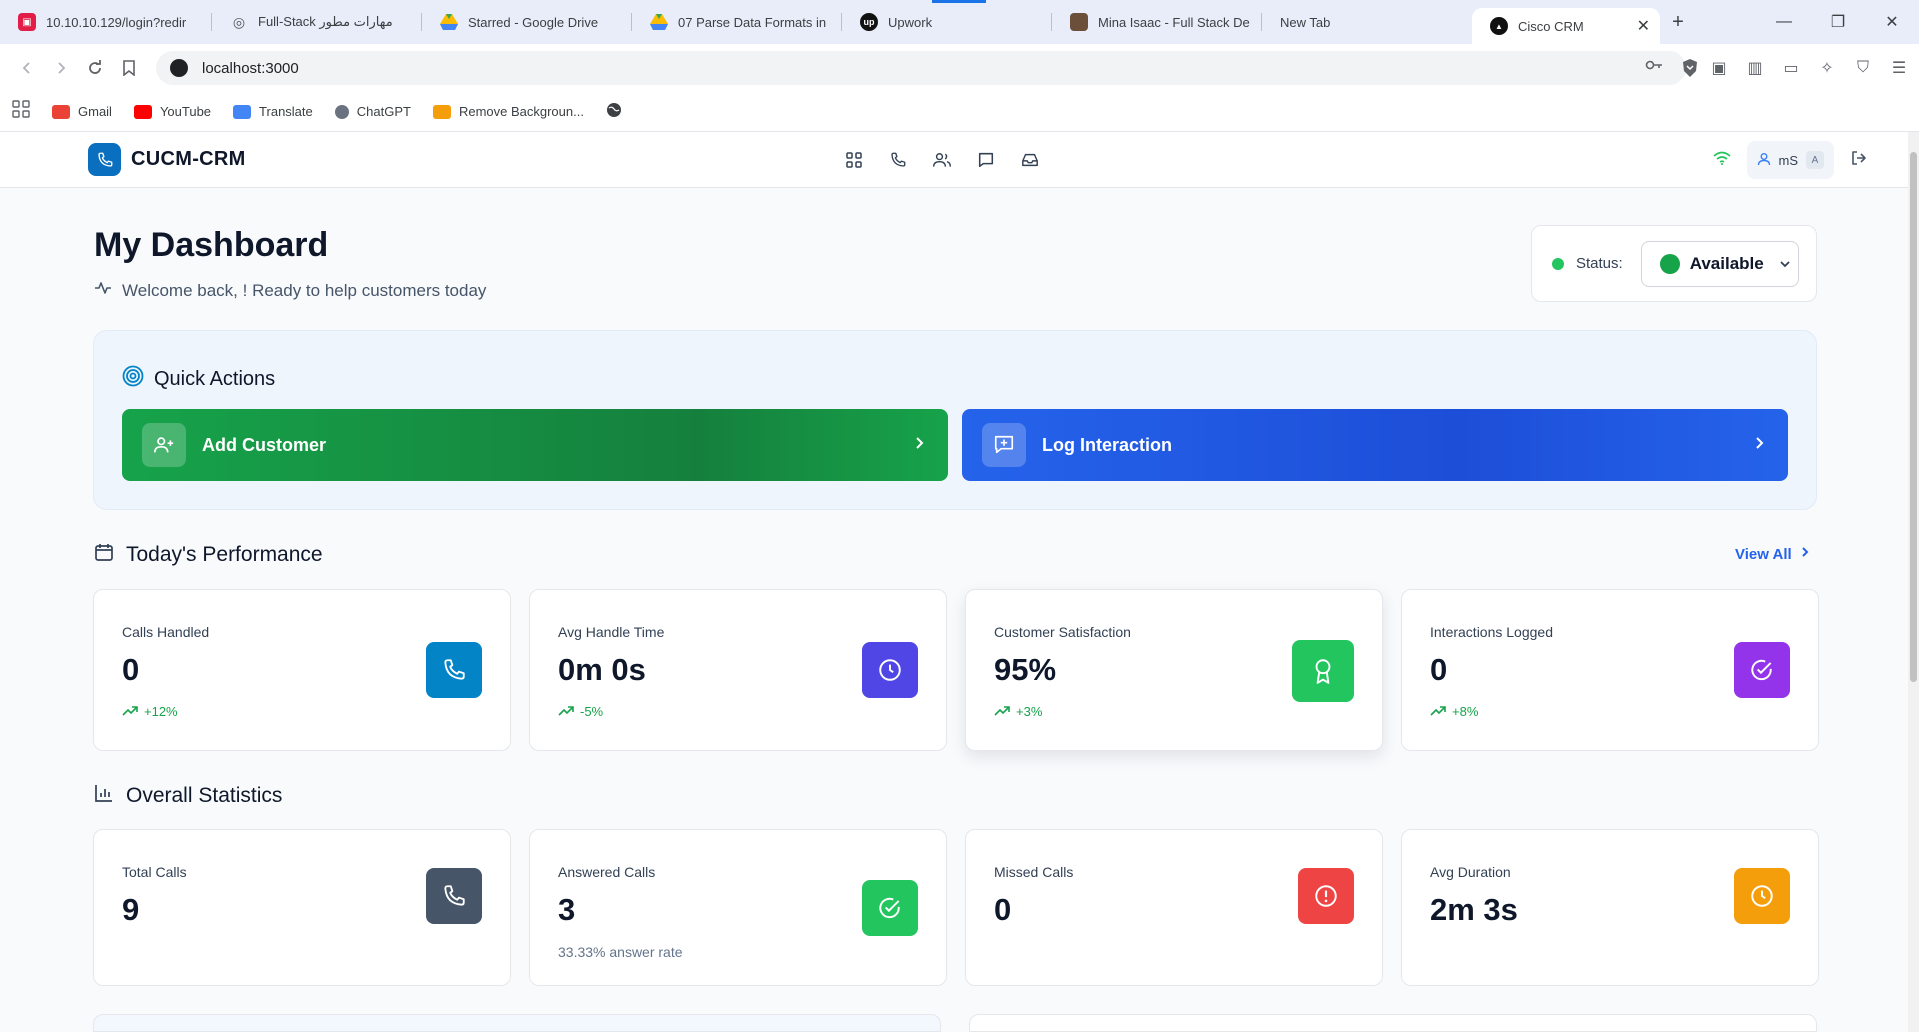 The height and width of the screenshot is (1032, 1919). I want to click on customers-users-icon, so click(942, 160).